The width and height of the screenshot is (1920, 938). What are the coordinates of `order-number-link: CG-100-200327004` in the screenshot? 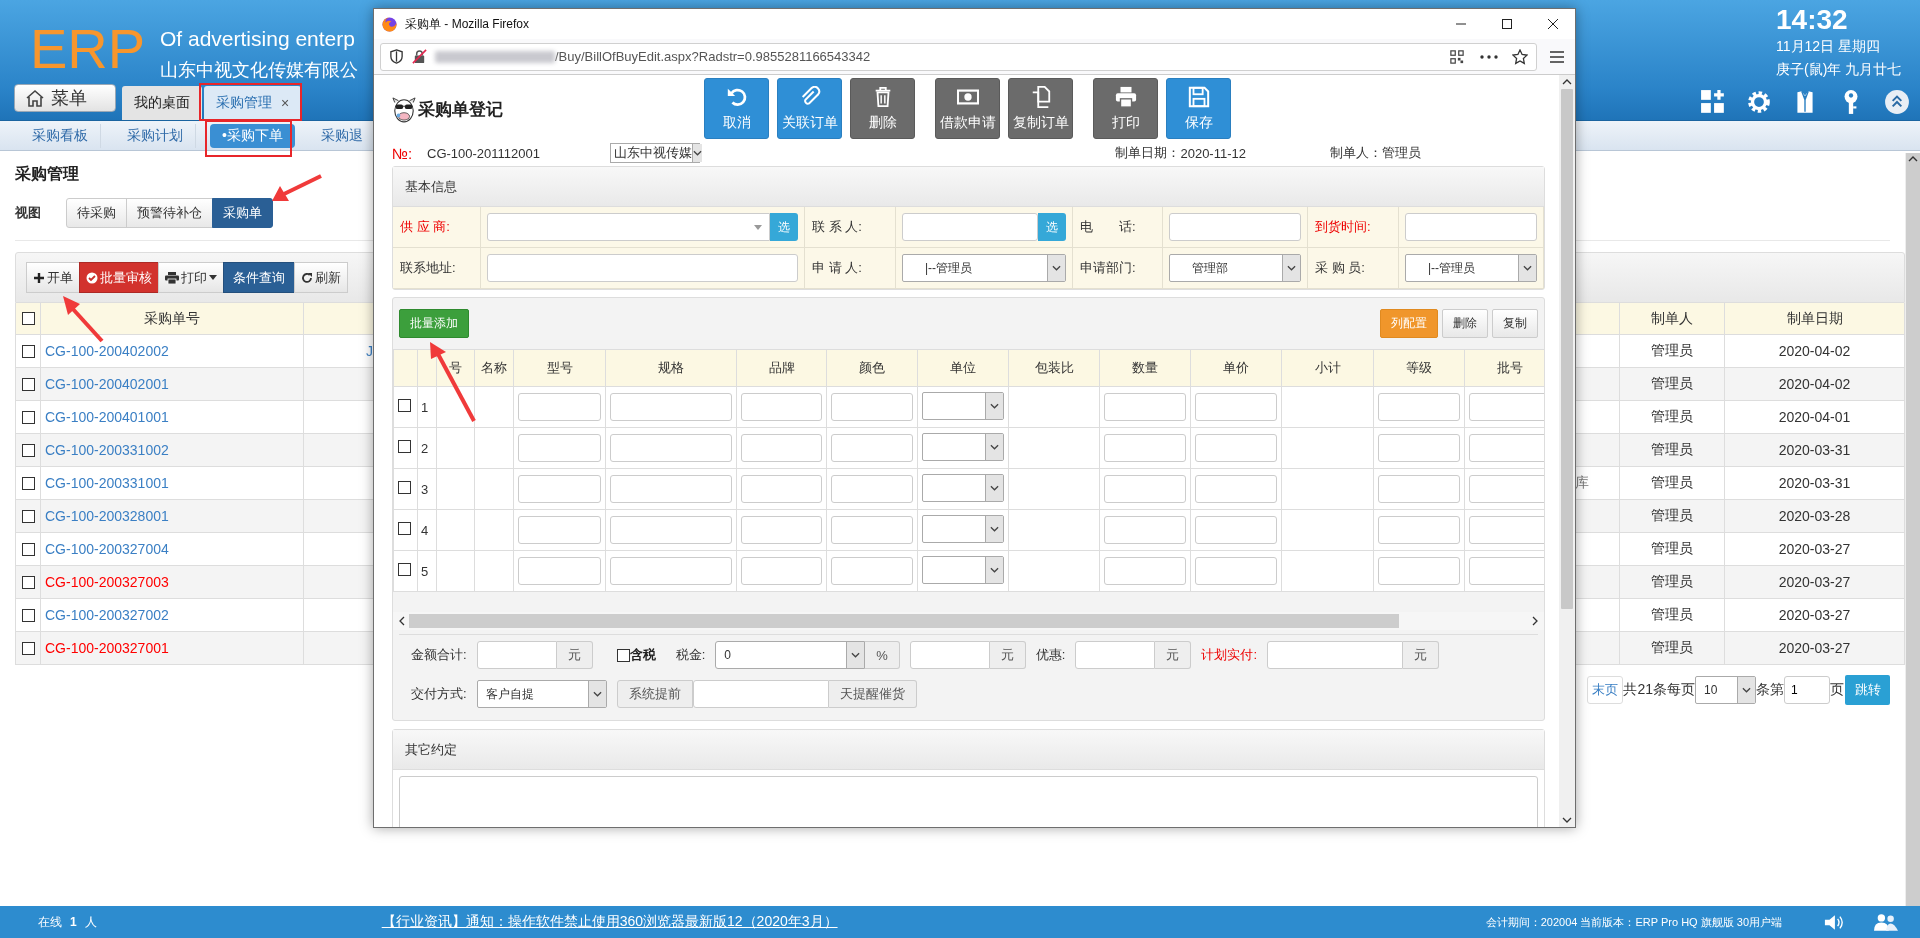 It's located at (107, 549).